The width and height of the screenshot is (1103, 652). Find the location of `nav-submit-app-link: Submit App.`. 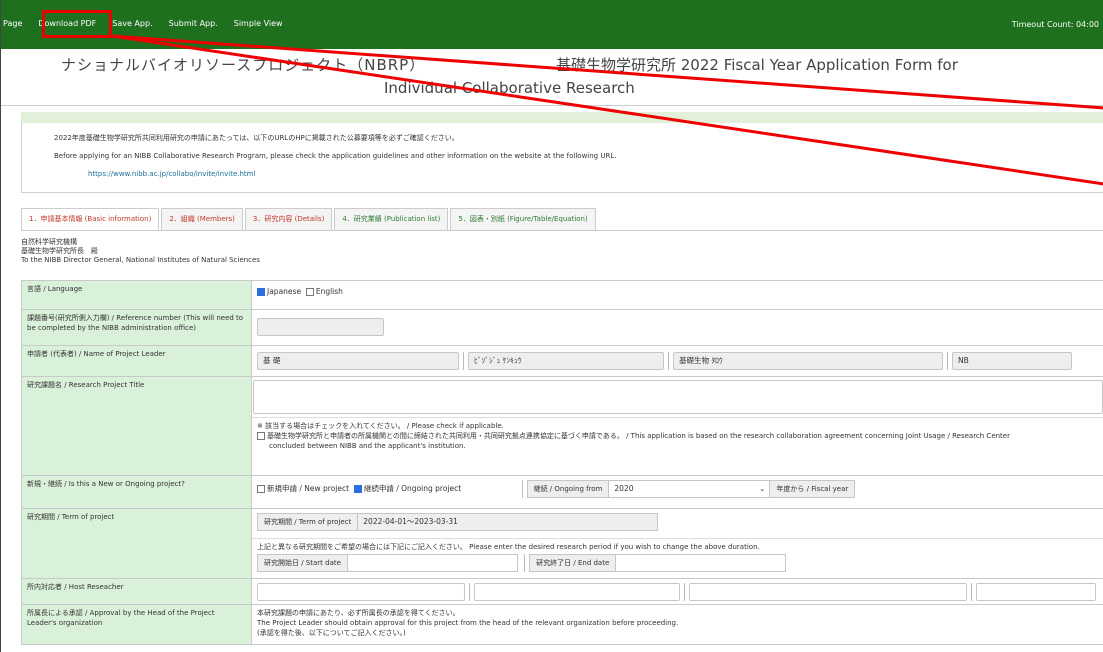

nav-submit-app-link: Submit App. is located at coordinates (193, 23).